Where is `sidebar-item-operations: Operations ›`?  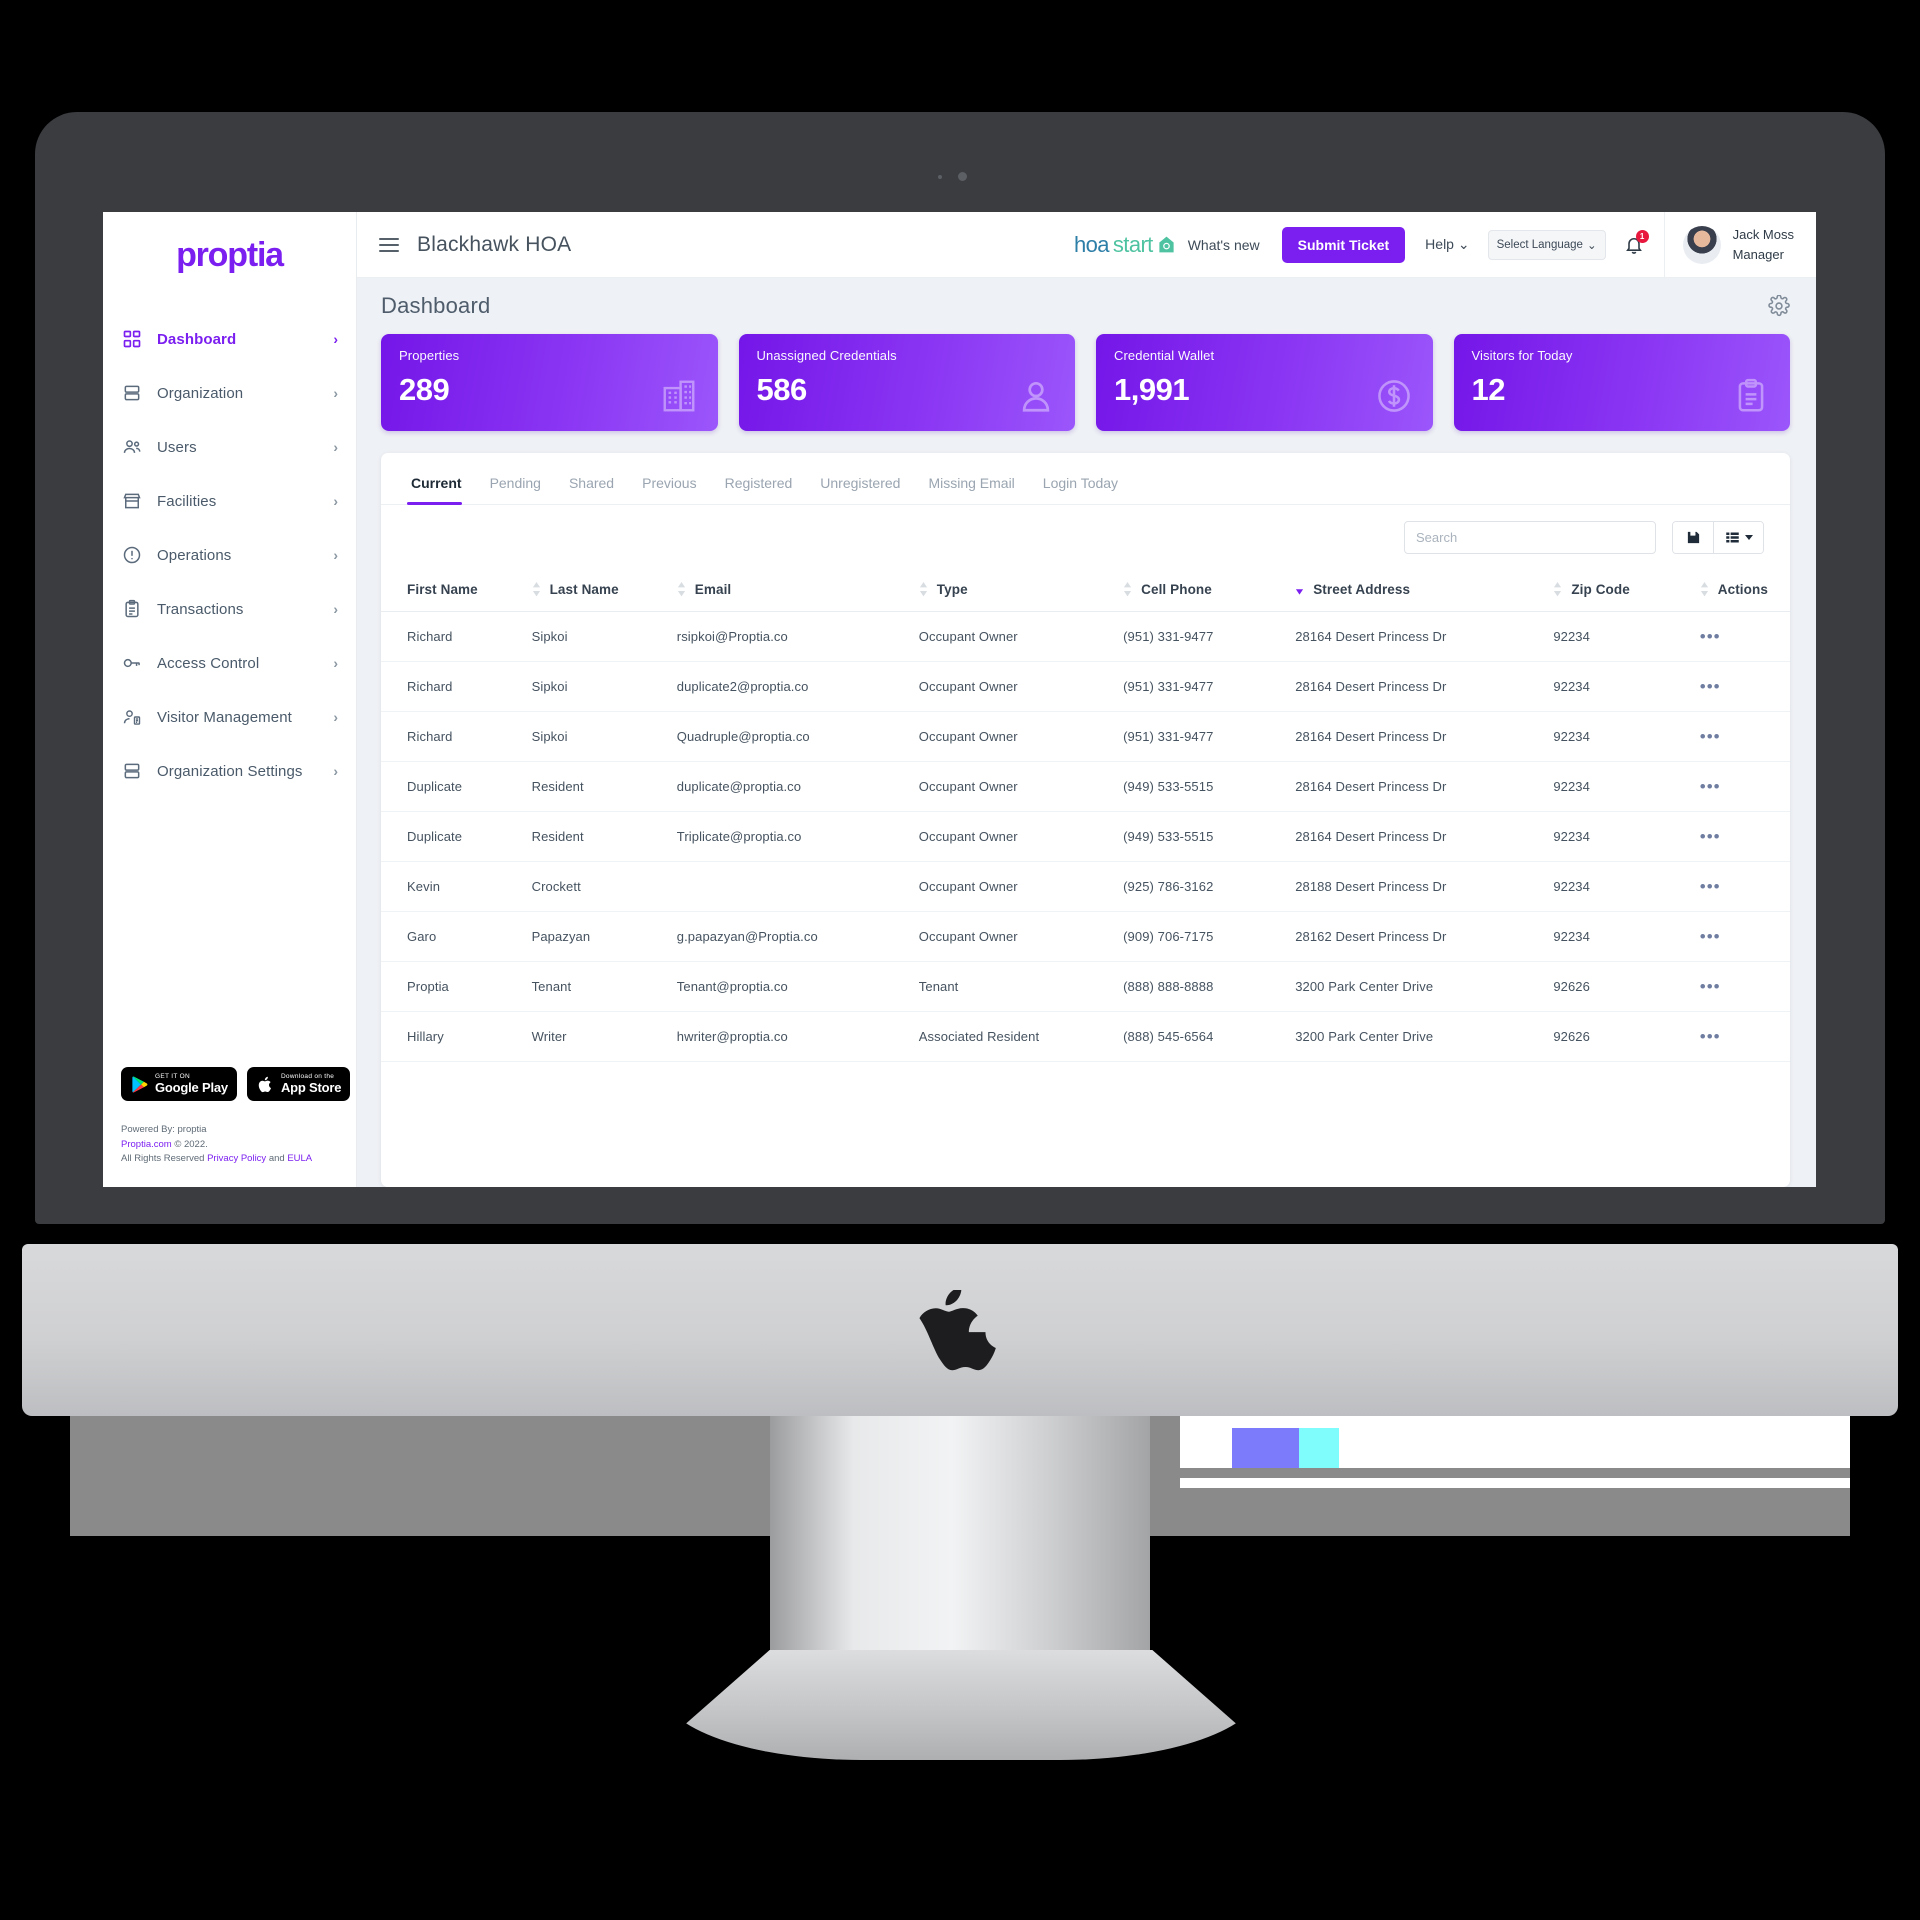
sidebar-item-operations: Operations › is located at coordinates (229, 555).